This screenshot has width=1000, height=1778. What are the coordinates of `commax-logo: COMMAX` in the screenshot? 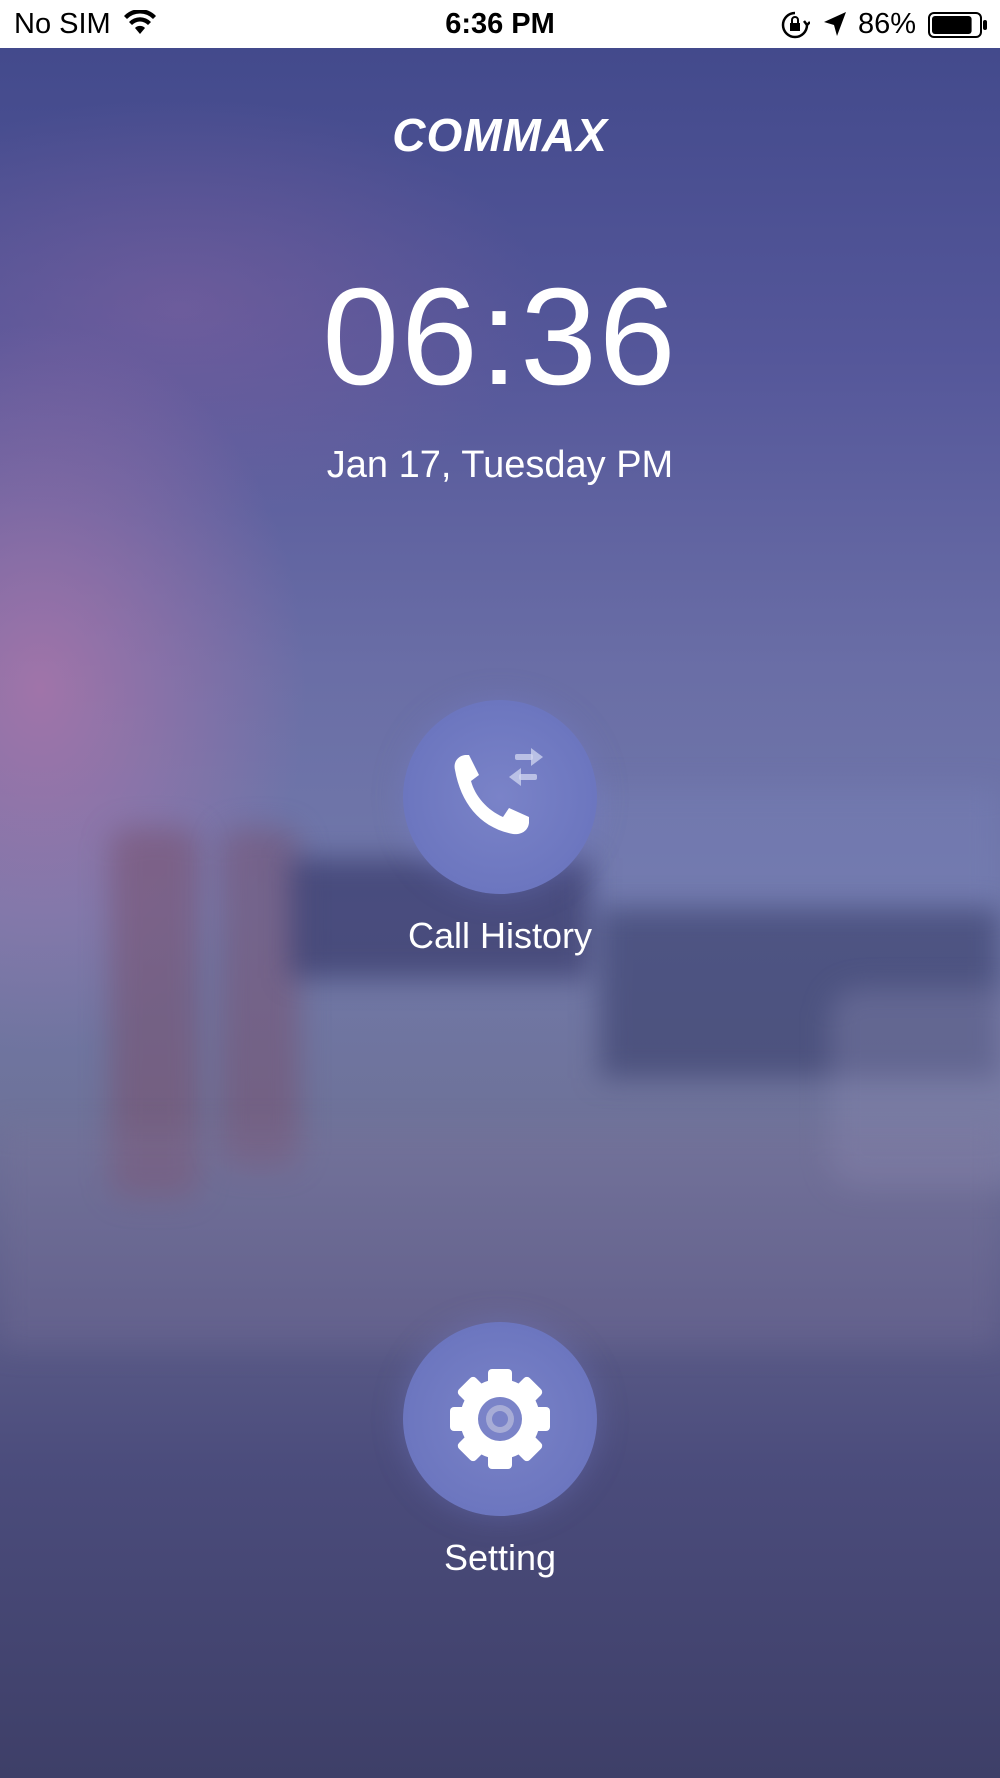 It's located at (500, 135).